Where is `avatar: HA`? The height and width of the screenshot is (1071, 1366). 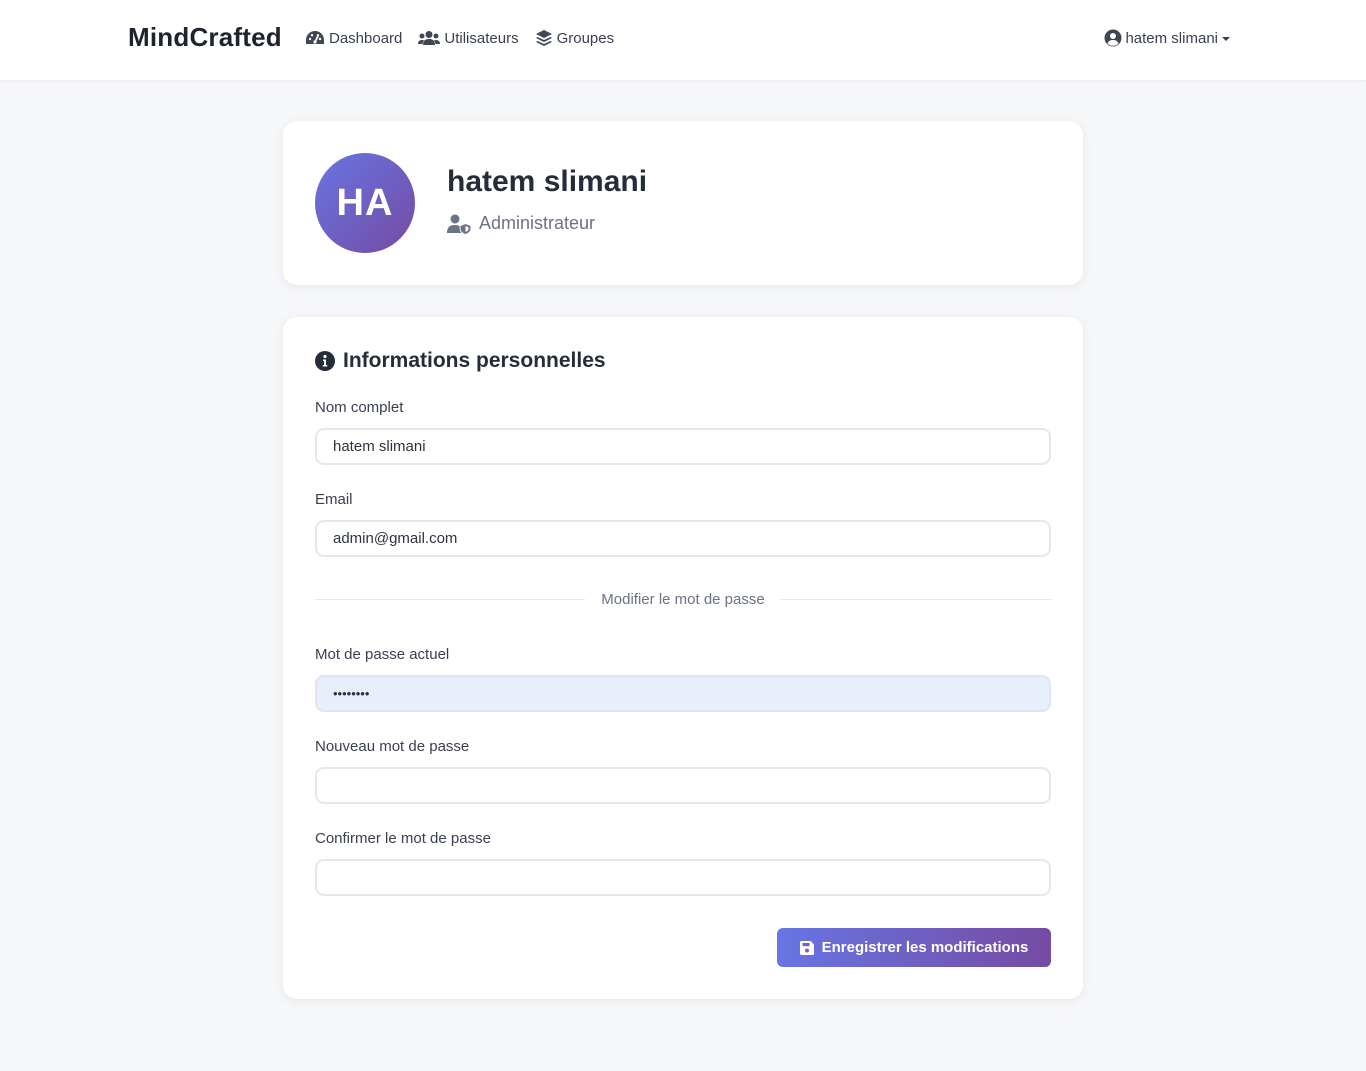
avatar: HA is located at coordinates (365, 203).